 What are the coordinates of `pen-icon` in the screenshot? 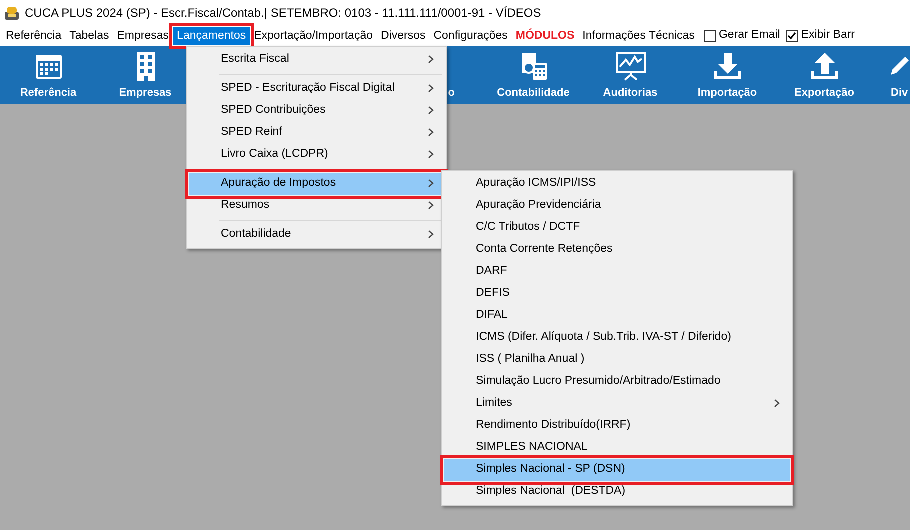 It's located at (900, 65).